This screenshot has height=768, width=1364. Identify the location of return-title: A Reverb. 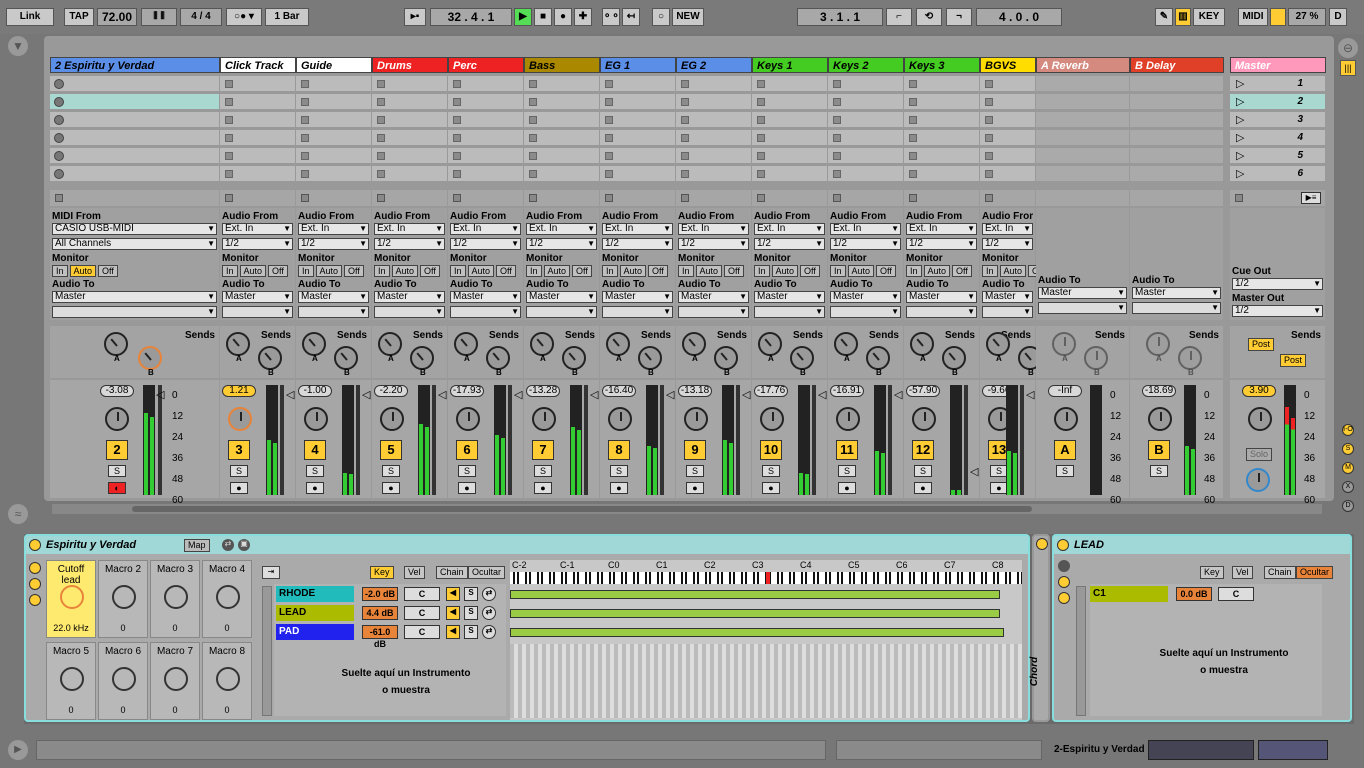
(1083, 65).